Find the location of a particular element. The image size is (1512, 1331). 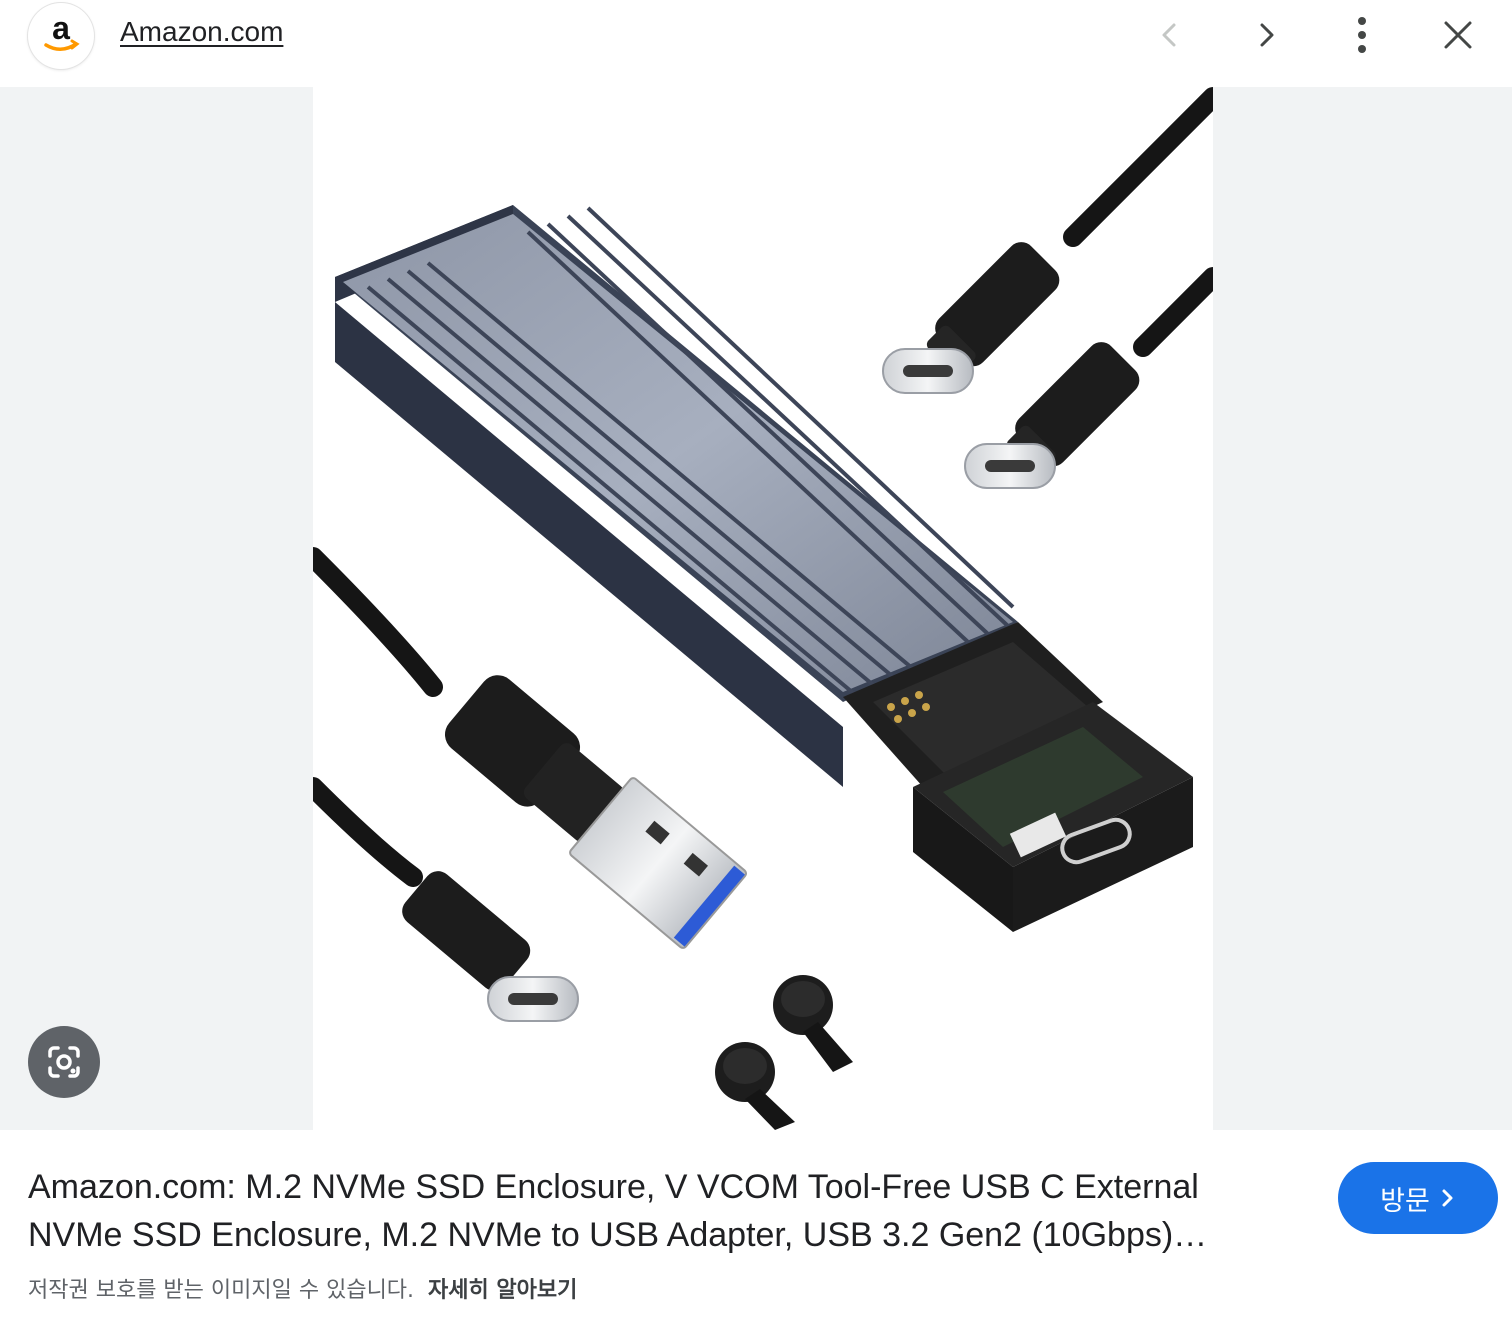

site-favicon: a is located at coordinates (61, 36).